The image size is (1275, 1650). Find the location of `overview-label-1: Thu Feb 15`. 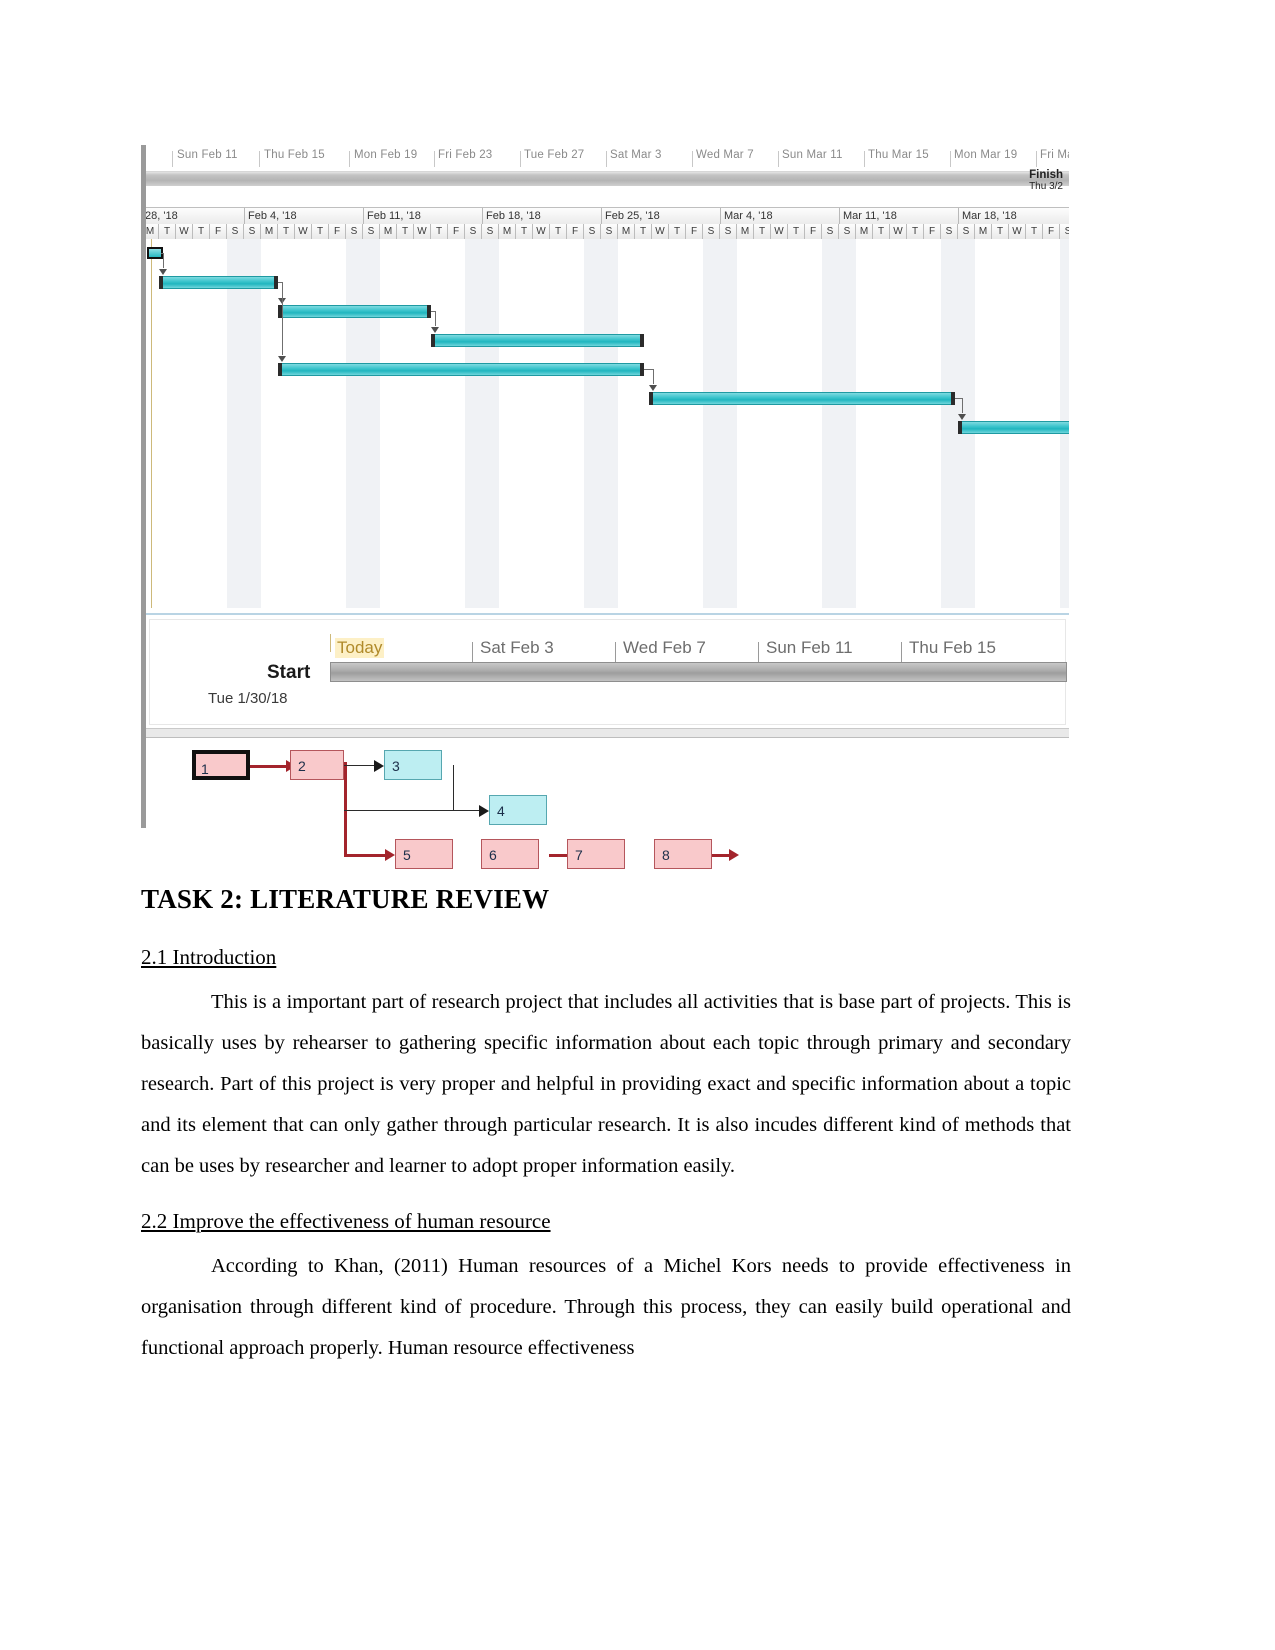

overview-label-1: Thu Feb 15 is located at coordinates (294, 155).